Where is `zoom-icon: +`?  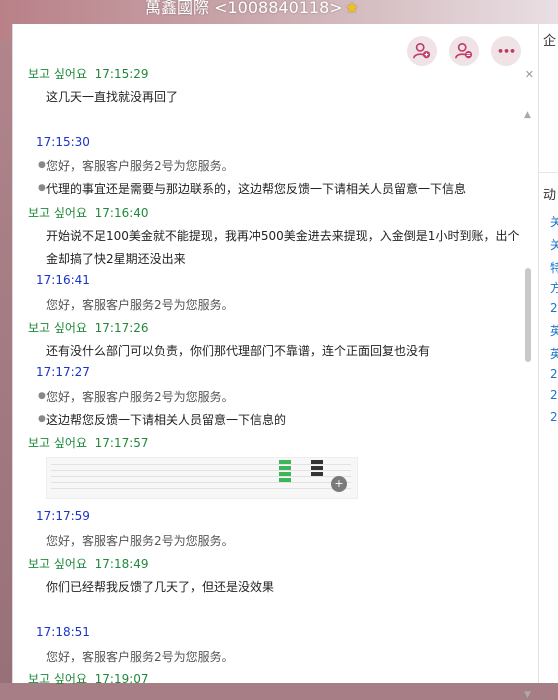 zoom-icon: + is located at coordinates (339, 484).